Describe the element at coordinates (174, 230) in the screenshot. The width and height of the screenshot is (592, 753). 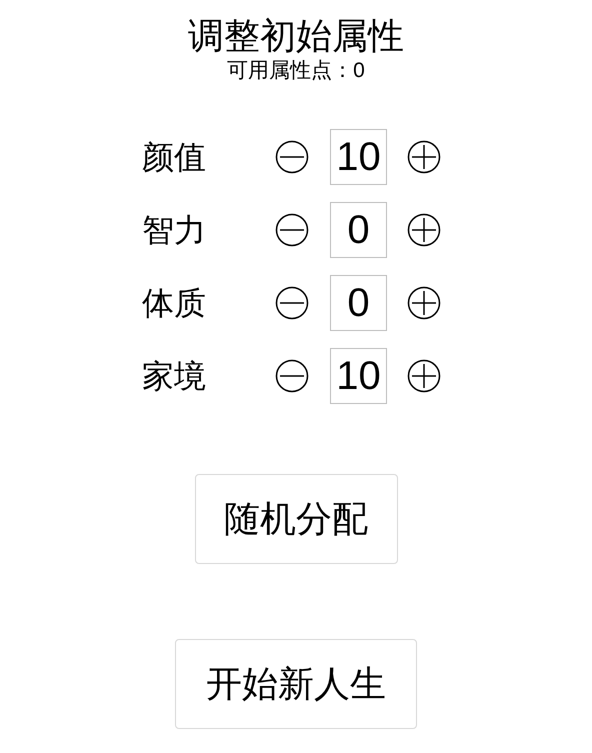
I see `attribute-label: 智力` at that location.